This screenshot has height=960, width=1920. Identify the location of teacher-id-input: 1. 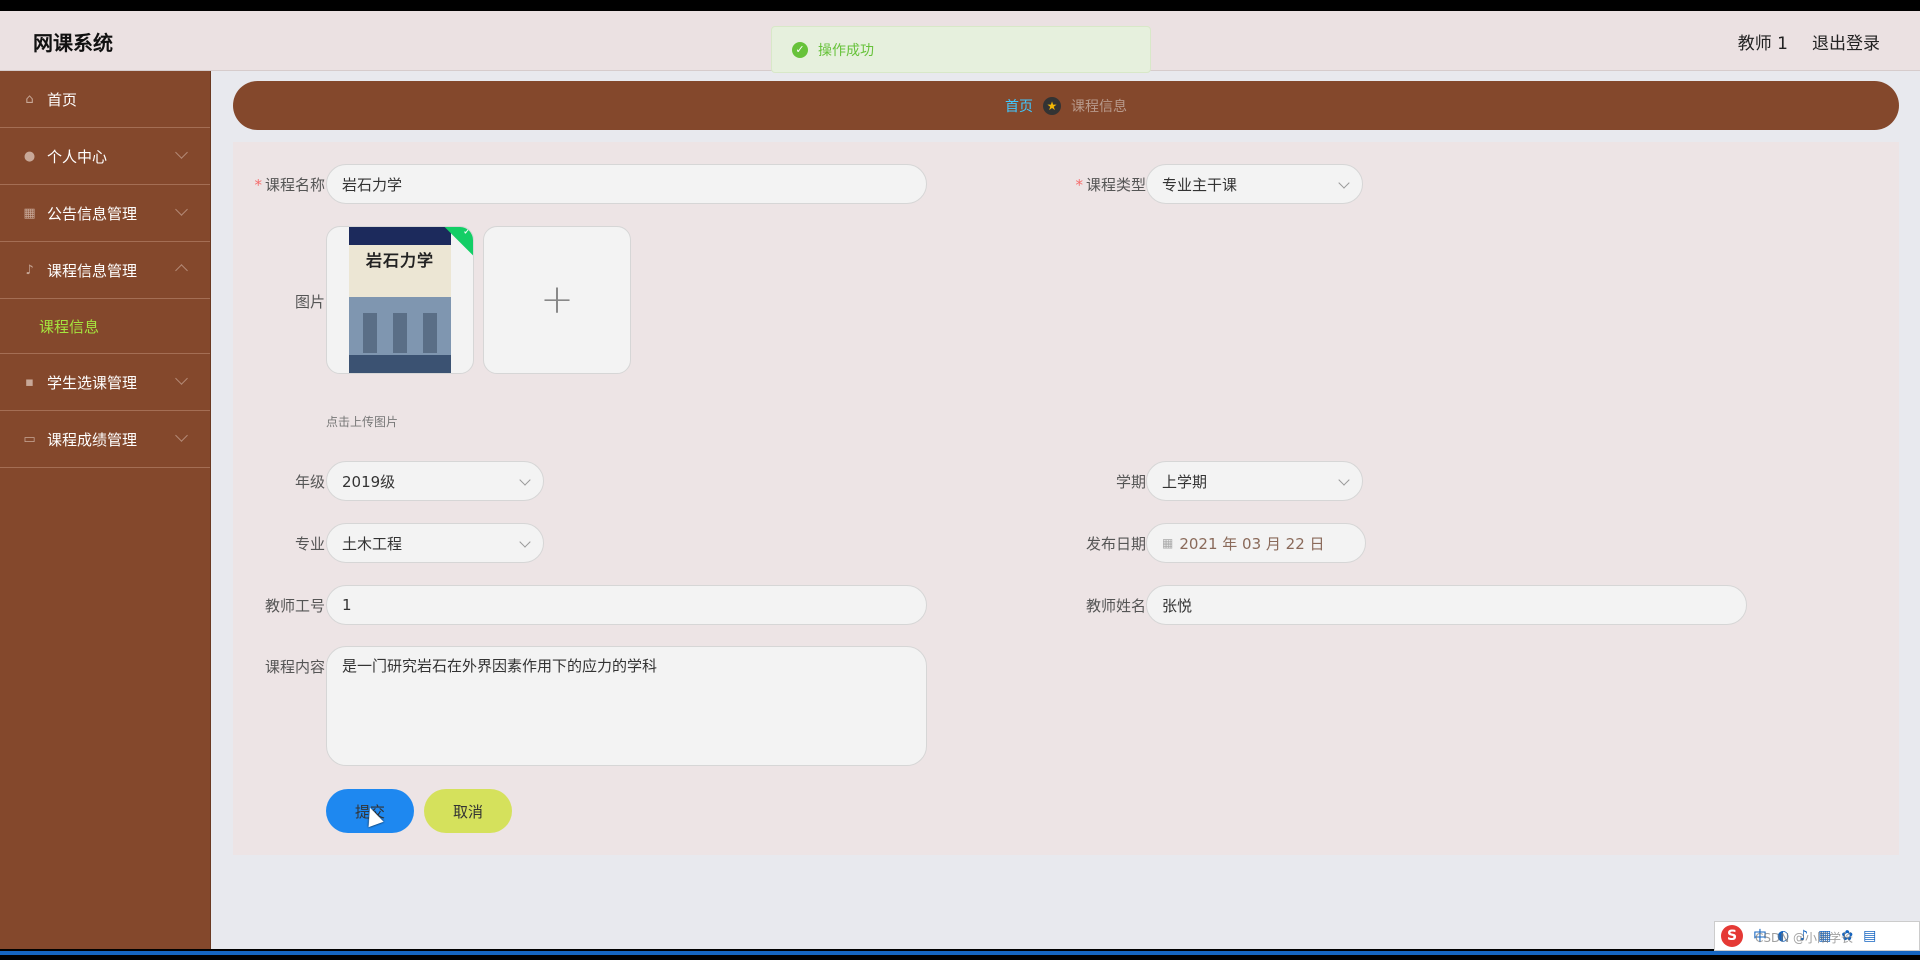
(626, 605).